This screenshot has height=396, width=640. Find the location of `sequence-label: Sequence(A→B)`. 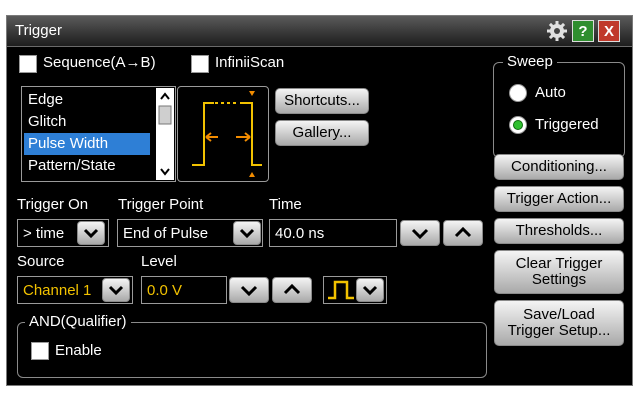

sequence-label: Sequence(A→B) is located at coordinates (99, 62).